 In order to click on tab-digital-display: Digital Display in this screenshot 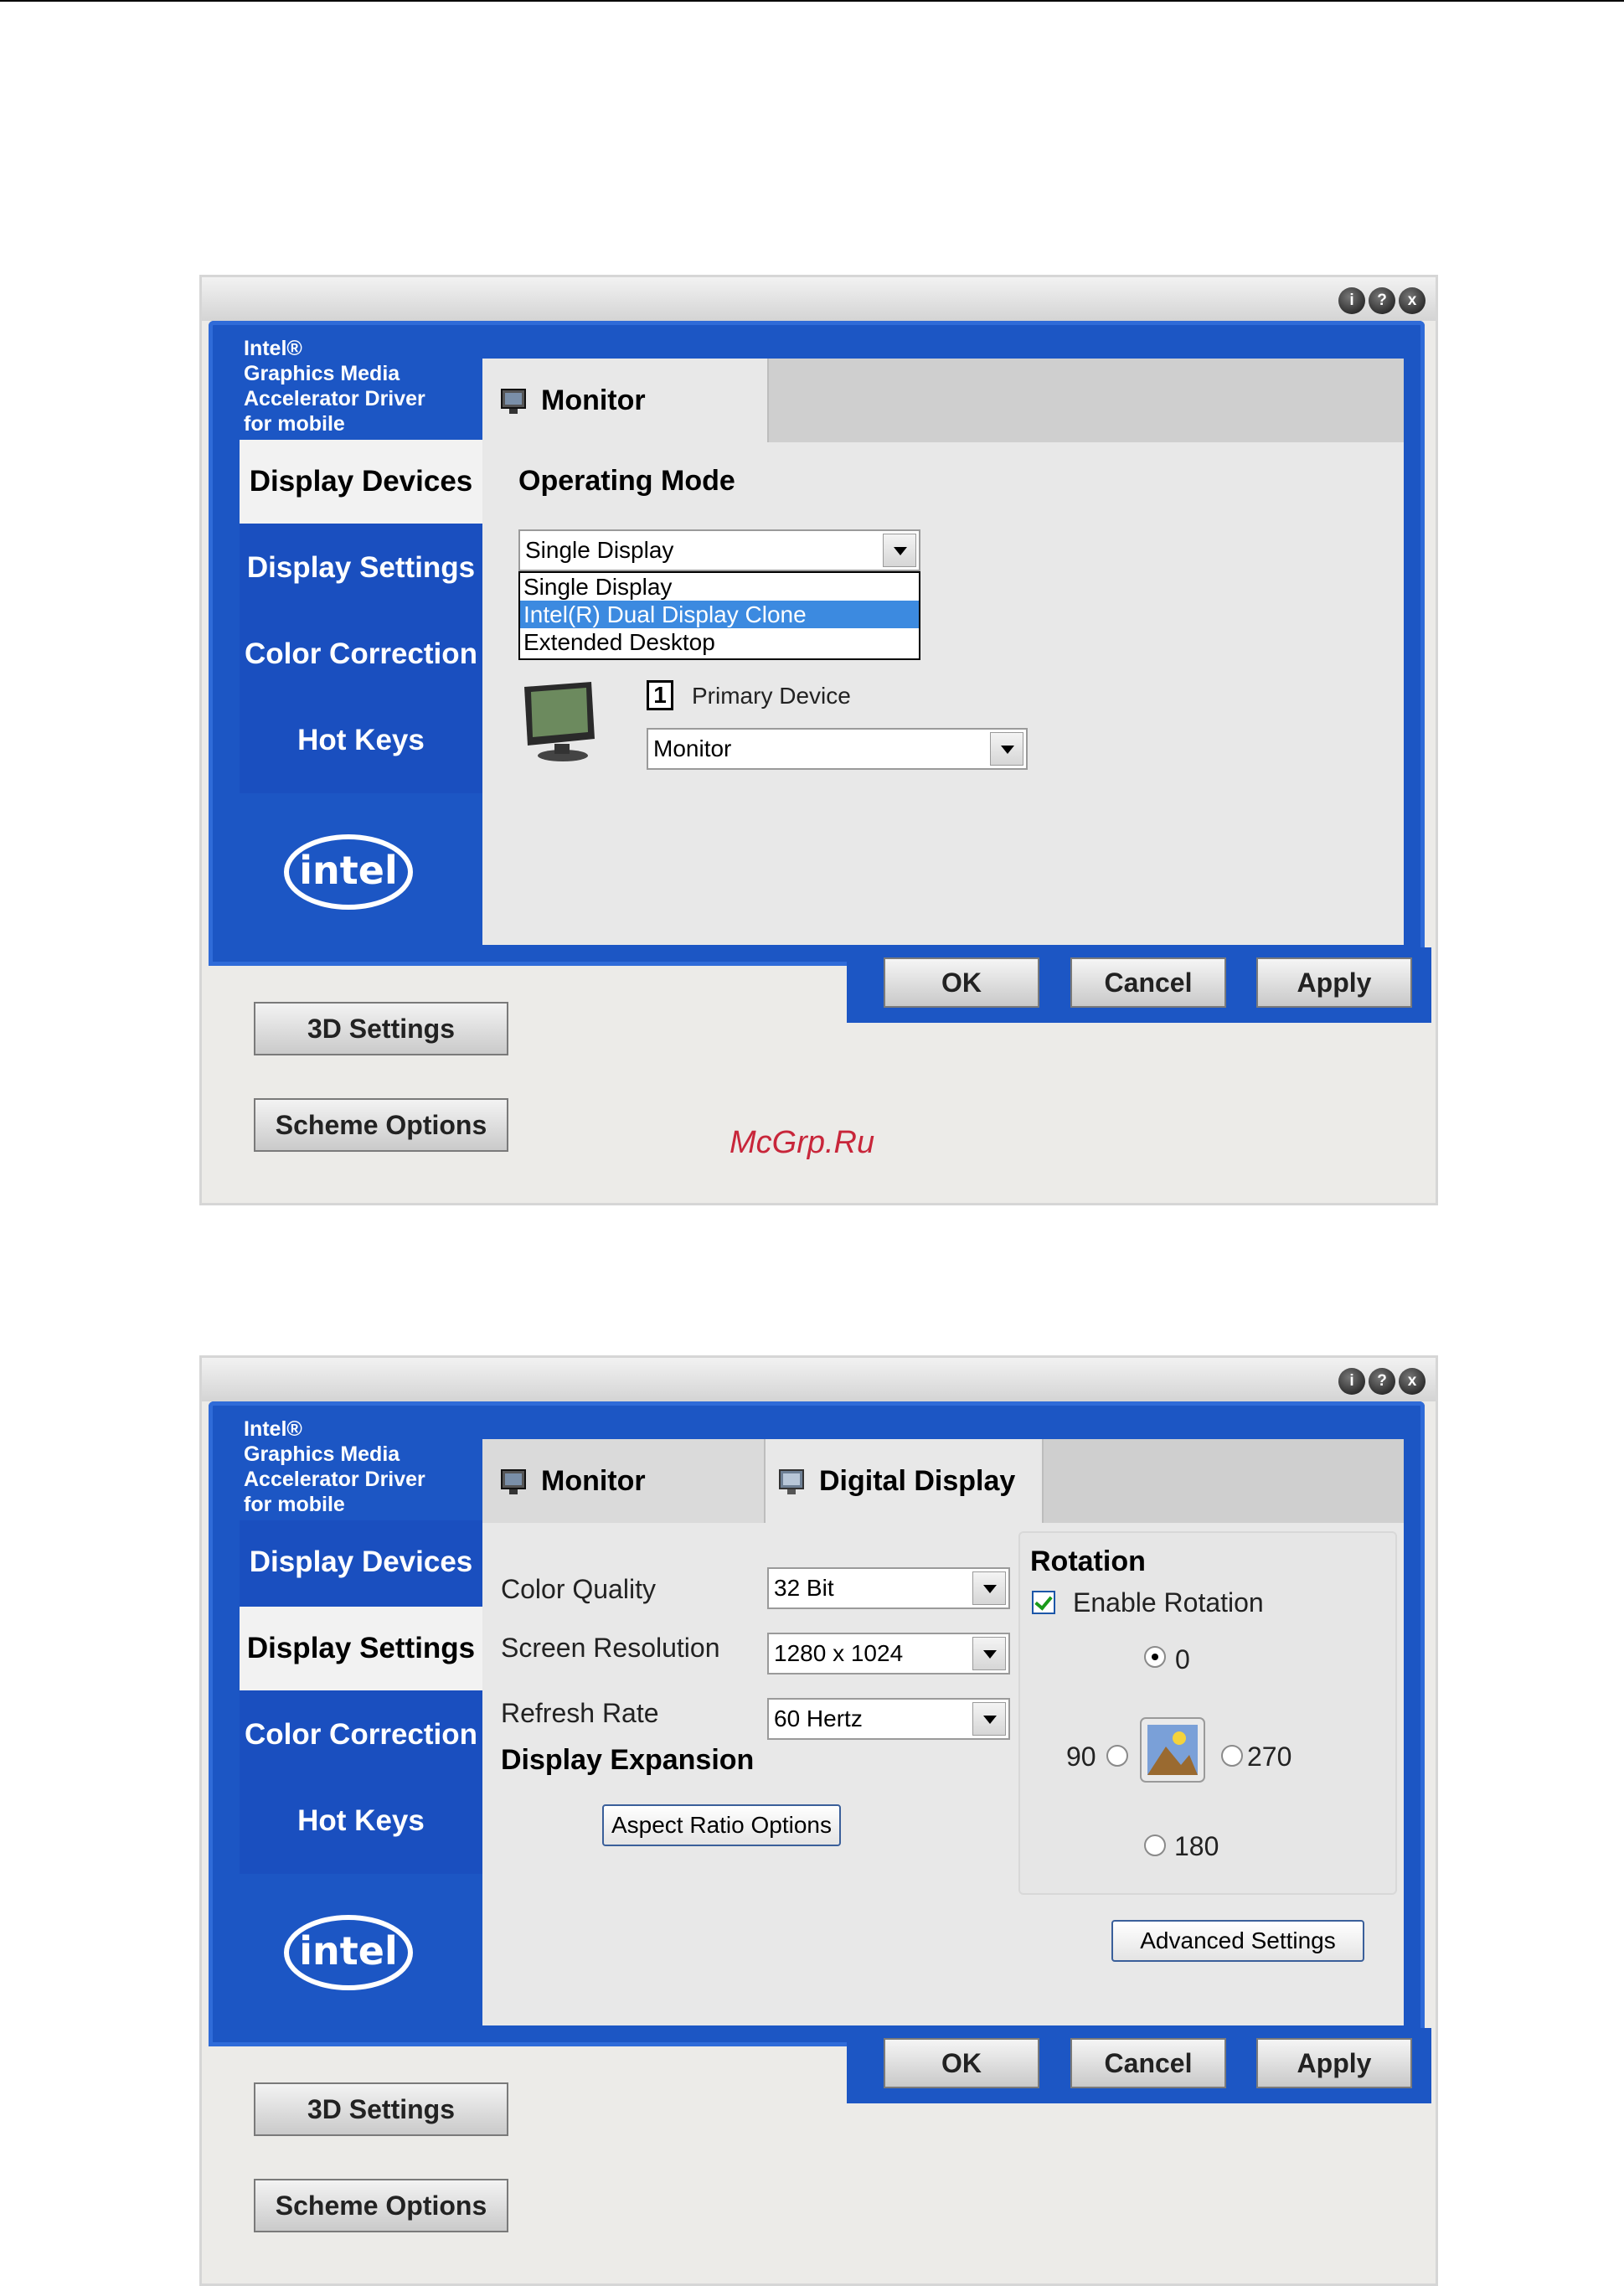, I will do `click(905, 1481)`.